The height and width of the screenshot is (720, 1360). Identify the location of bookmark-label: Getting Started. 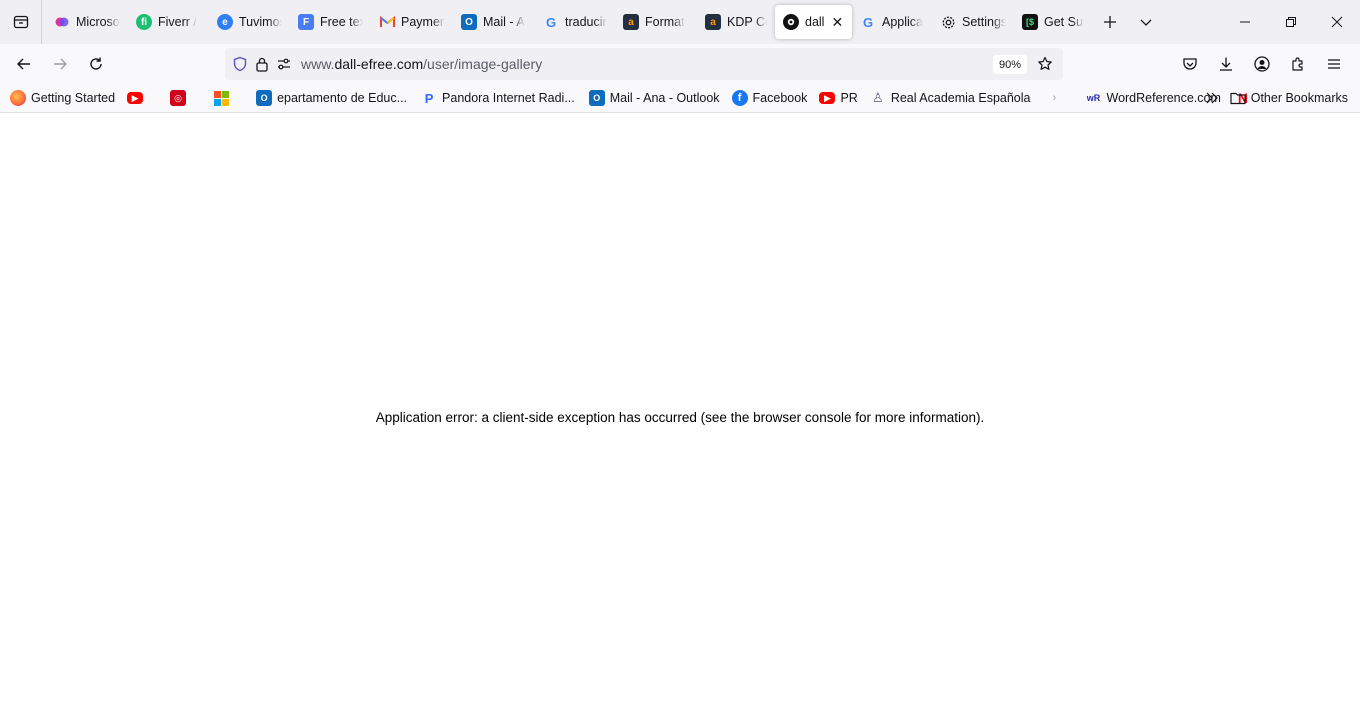
(73, 98).